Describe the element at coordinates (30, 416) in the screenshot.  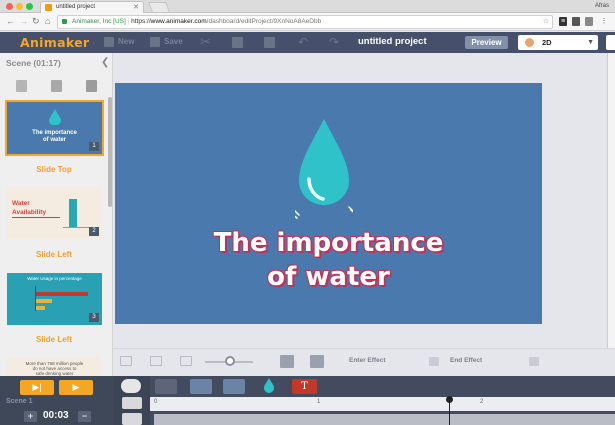
I see `increase-duration-button: +` at that location.